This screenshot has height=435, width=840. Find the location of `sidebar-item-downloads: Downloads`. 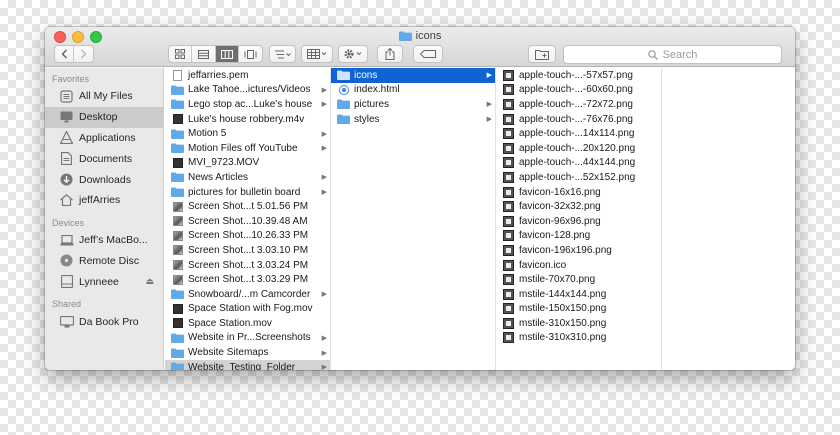

sidebar-item-downloads: Downloads is located at coordinates (104, 179).